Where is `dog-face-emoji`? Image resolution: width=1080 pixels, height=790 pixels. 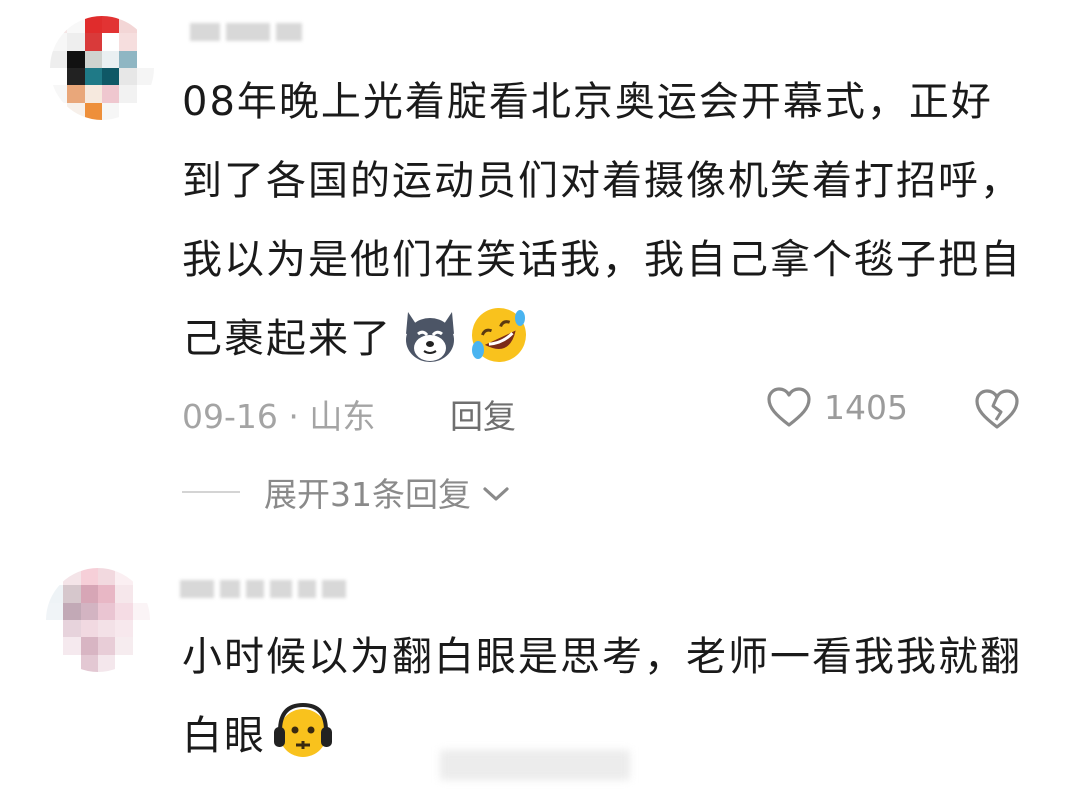 dog-face-emoji is located at coordinates (430, 337).